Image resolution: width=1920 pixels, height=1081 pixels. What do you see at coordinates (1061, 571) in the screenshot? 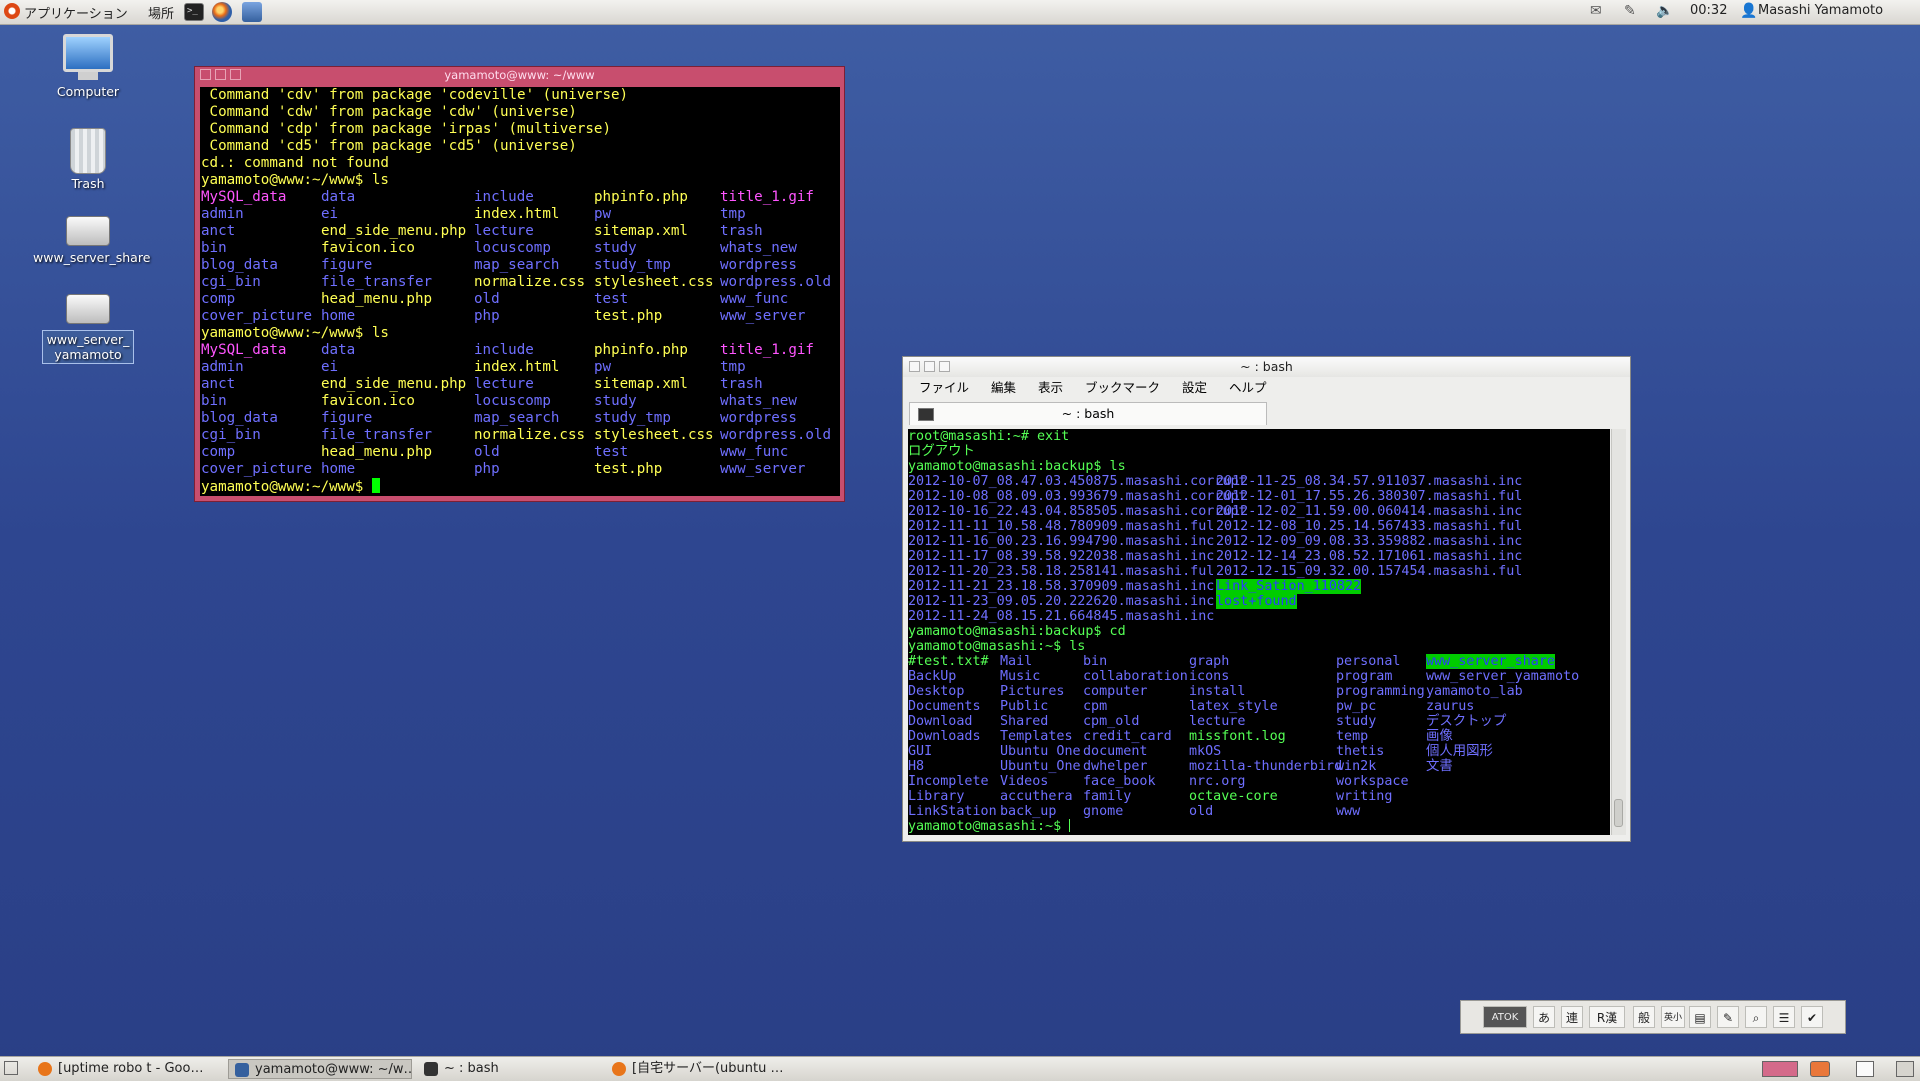
I see `ls-entry: 2012-11-20_23.58.18.258141.masashi.ful` at bounding box center [1061, 571].